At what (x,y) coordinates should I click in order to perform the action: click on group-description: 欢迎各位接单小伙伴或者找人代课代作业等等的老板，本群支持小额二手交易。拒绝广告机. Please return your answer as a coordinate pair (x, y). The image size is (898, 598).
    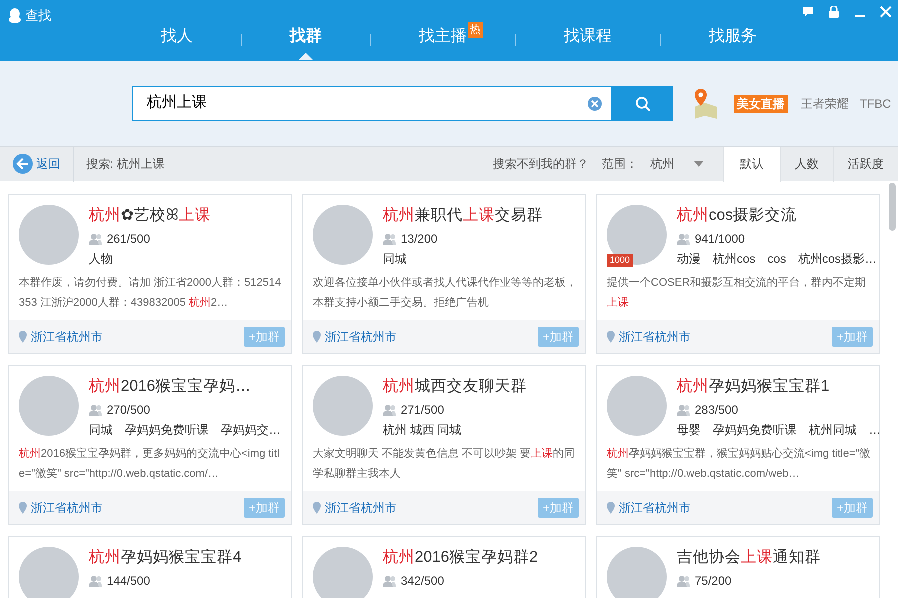
    Looking at the image, I should click on (445, 293).